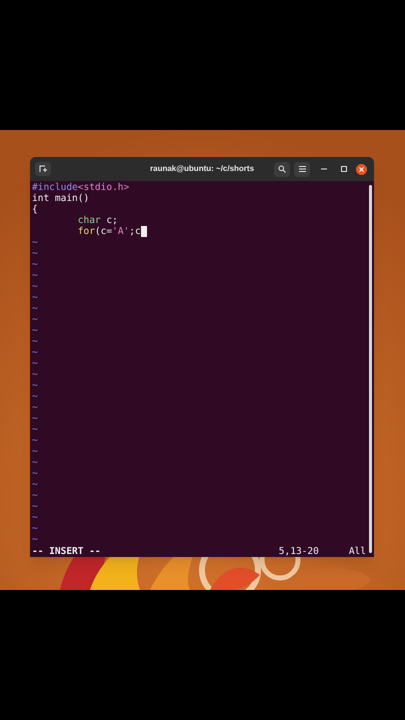  What do you see at coordinates (298, 551) in the screenshot?
I see `cursor-position: 5,13-20` at bounding box center [298, 551].